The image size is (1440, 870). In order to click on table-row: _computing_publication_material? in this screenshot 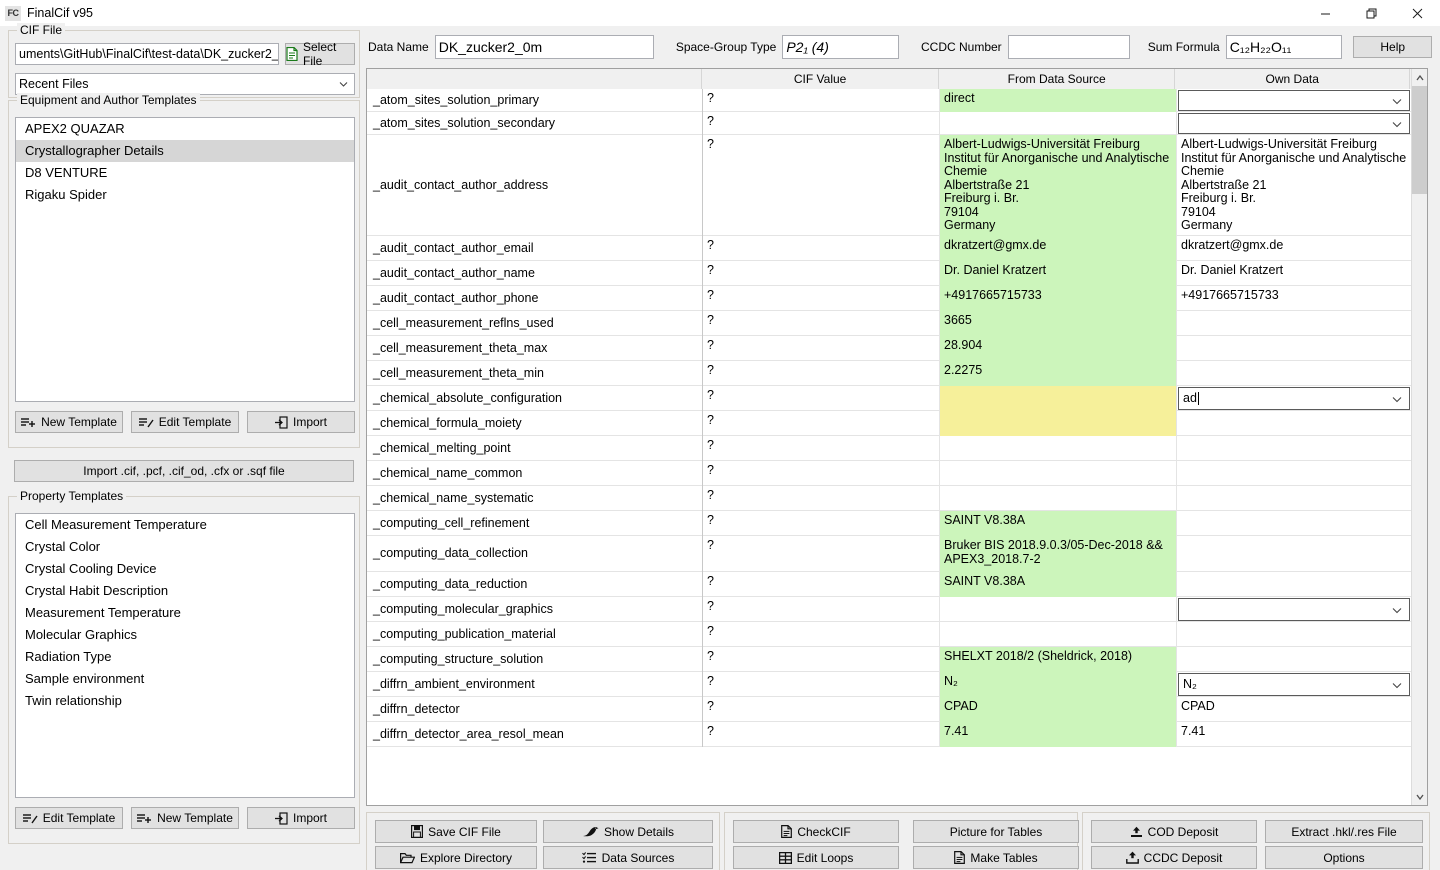, I will do `click(889, 634)`.